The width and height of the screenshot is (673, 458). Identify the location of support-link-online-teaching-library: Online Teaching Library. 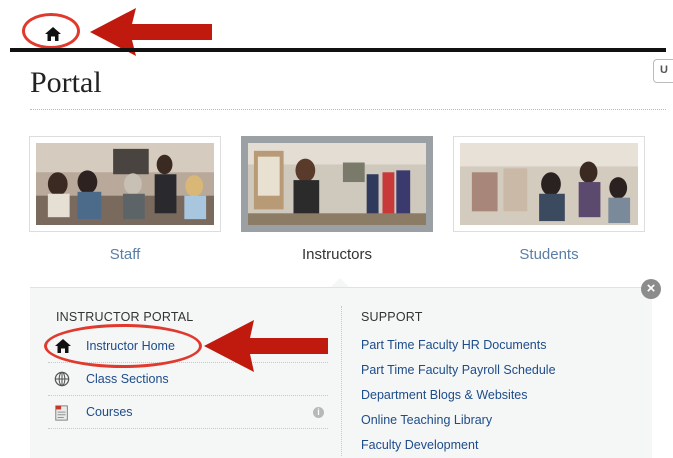
(426, 420).